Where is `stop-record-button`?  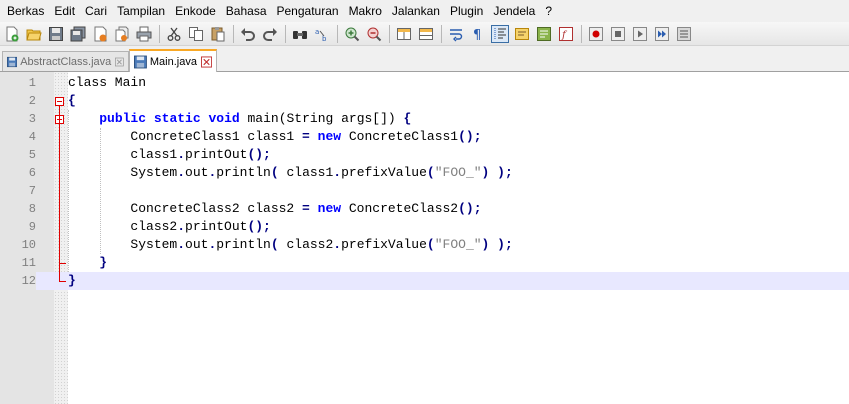
stop-record-button is located at coordinates (618, 34).